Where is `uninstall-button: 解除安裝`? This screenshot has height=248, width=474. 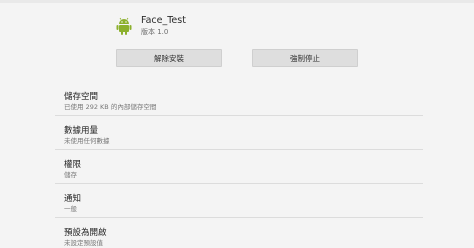
uninstall-button: 解除安裝 is located at coordinates (169, 58).